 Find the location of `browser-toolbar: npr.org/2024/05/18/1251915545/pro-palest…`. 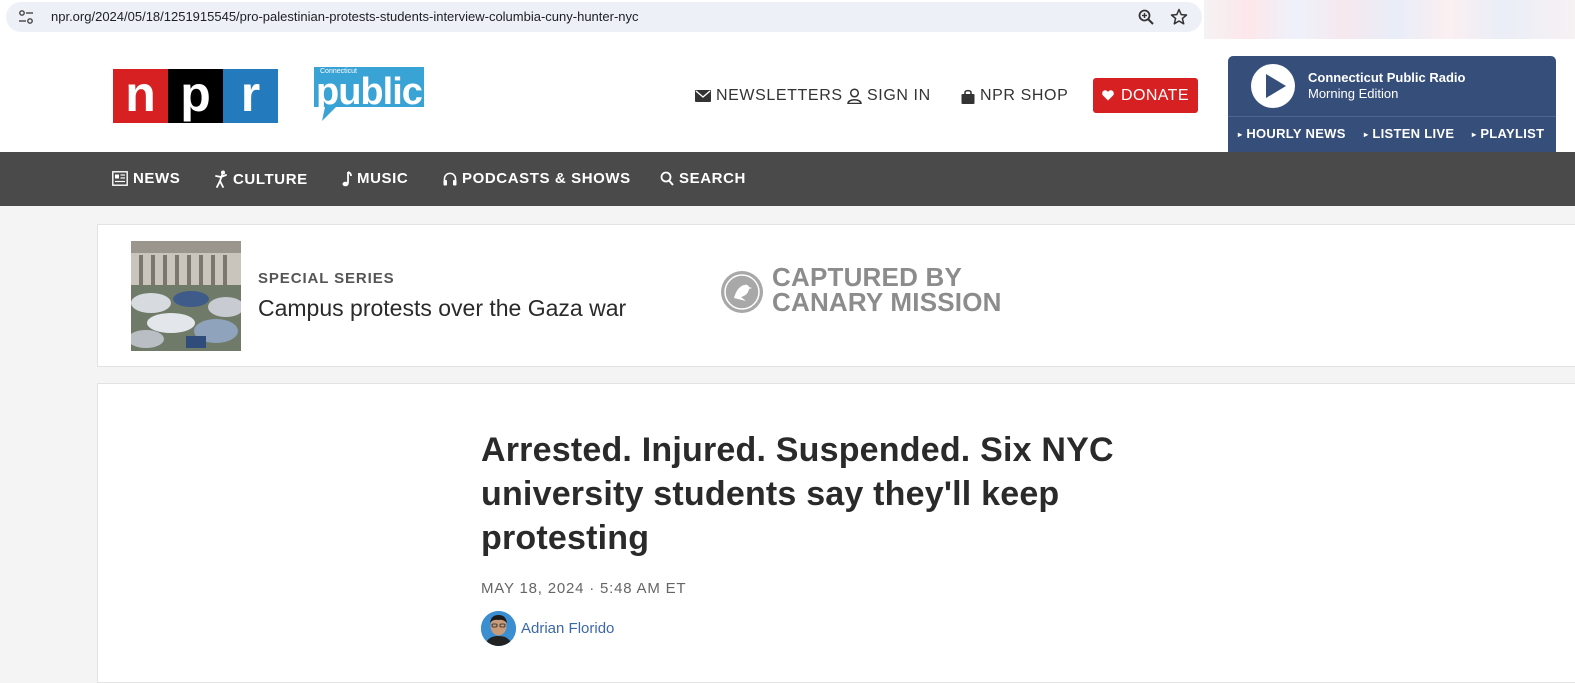

browser-toolbar: npr.org/2024/05/18/1251915545/pro-palest… is located at coordinates (787, 19).